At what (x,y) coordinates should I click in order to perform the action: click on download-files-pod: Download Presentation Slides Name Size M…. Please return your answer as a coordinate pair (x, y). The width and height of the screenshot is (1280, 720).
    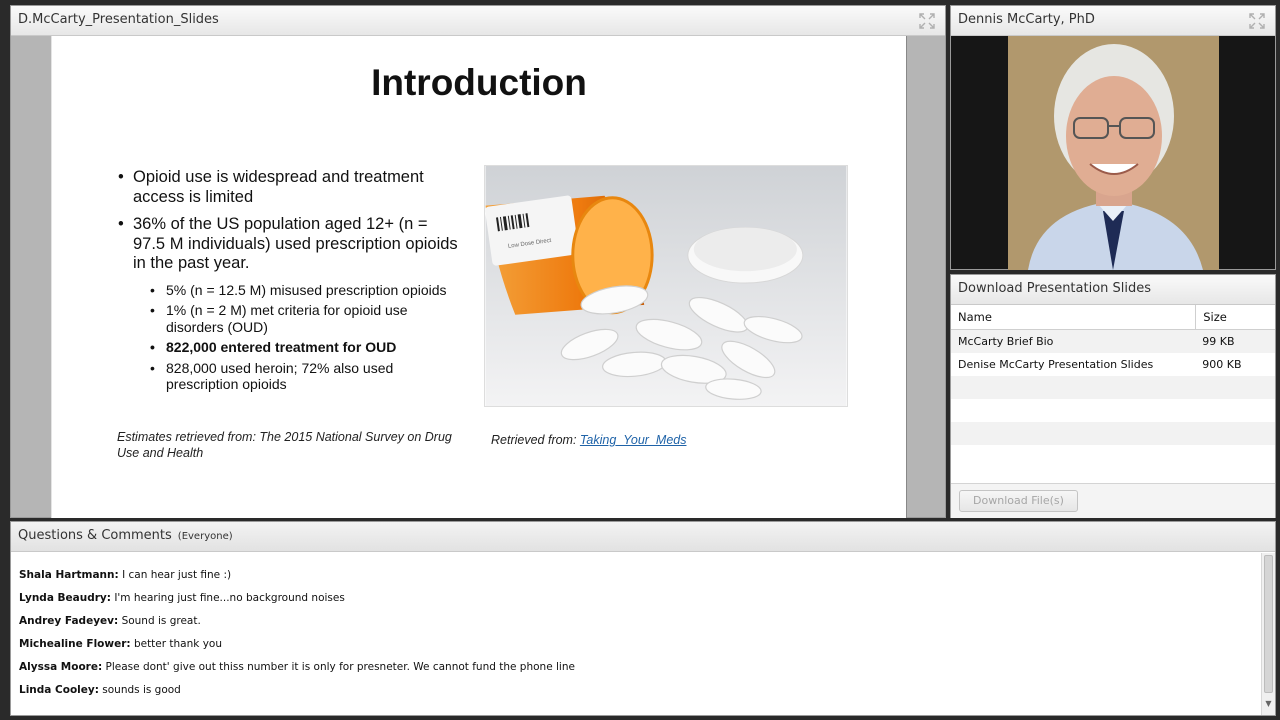
    Looking at the image, I should click on (1113, 396).